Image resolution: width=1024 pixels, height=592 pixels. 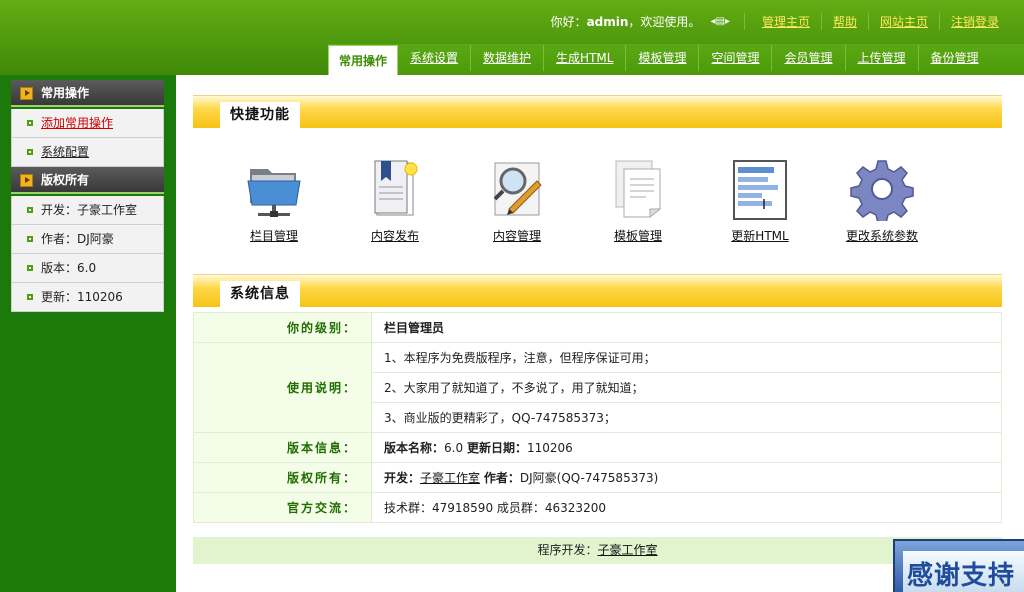 I want to click on tab-generate-html: 生成HTML, so click(x=585, y=58).